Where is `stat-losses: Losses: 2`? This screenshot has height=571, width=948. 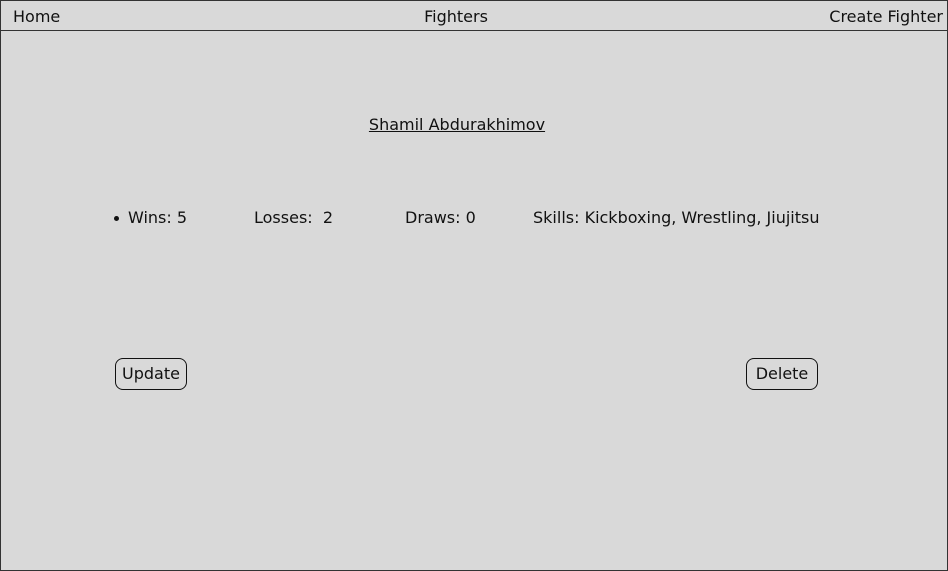
stat-losses: Losses: 2 is located at coordinates (294, 217).